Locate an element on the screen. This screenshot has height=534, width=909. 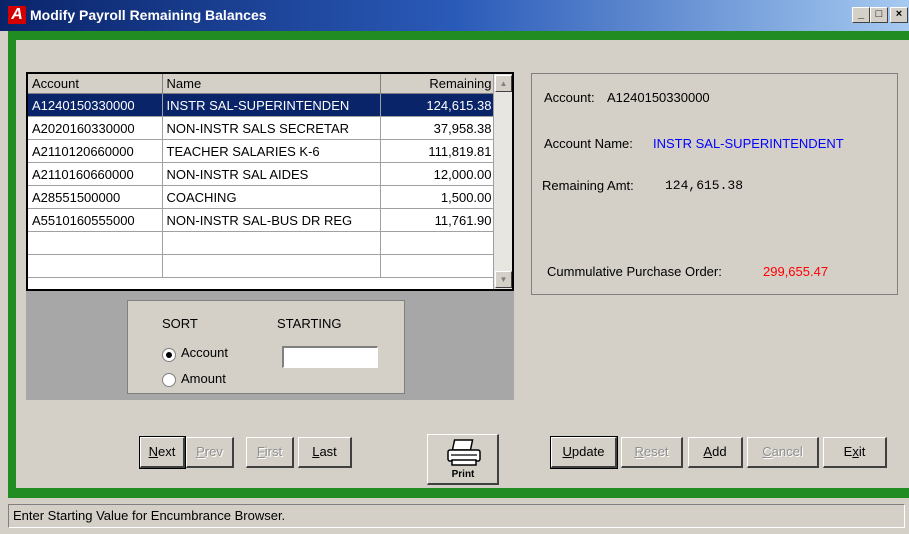
vertical-scrollbar: ▲ ▼ is located at coordinates (502, 181).